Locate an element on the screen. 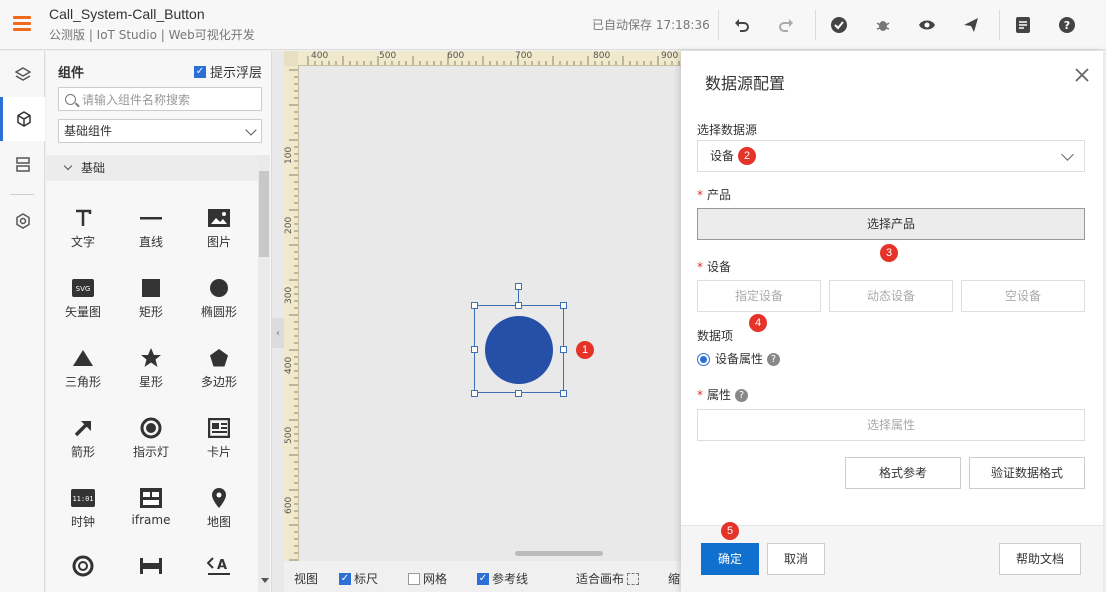 The height and width of the screenshot is (592, 1106). help-button: ? is located at coordinates (1067, 25).